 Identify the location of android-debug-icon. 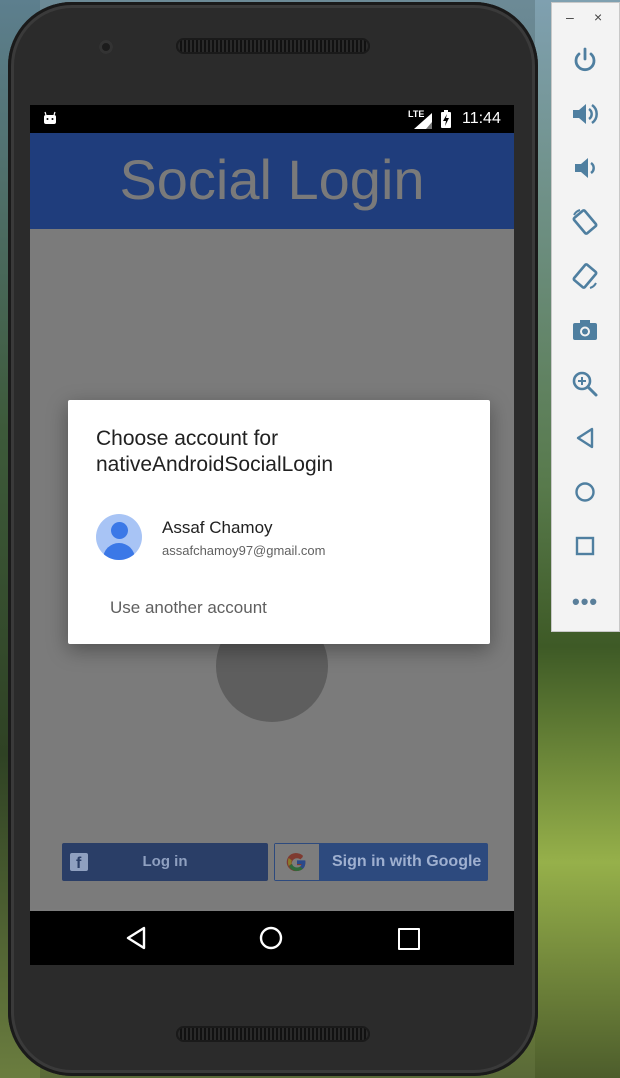
(50, 117).